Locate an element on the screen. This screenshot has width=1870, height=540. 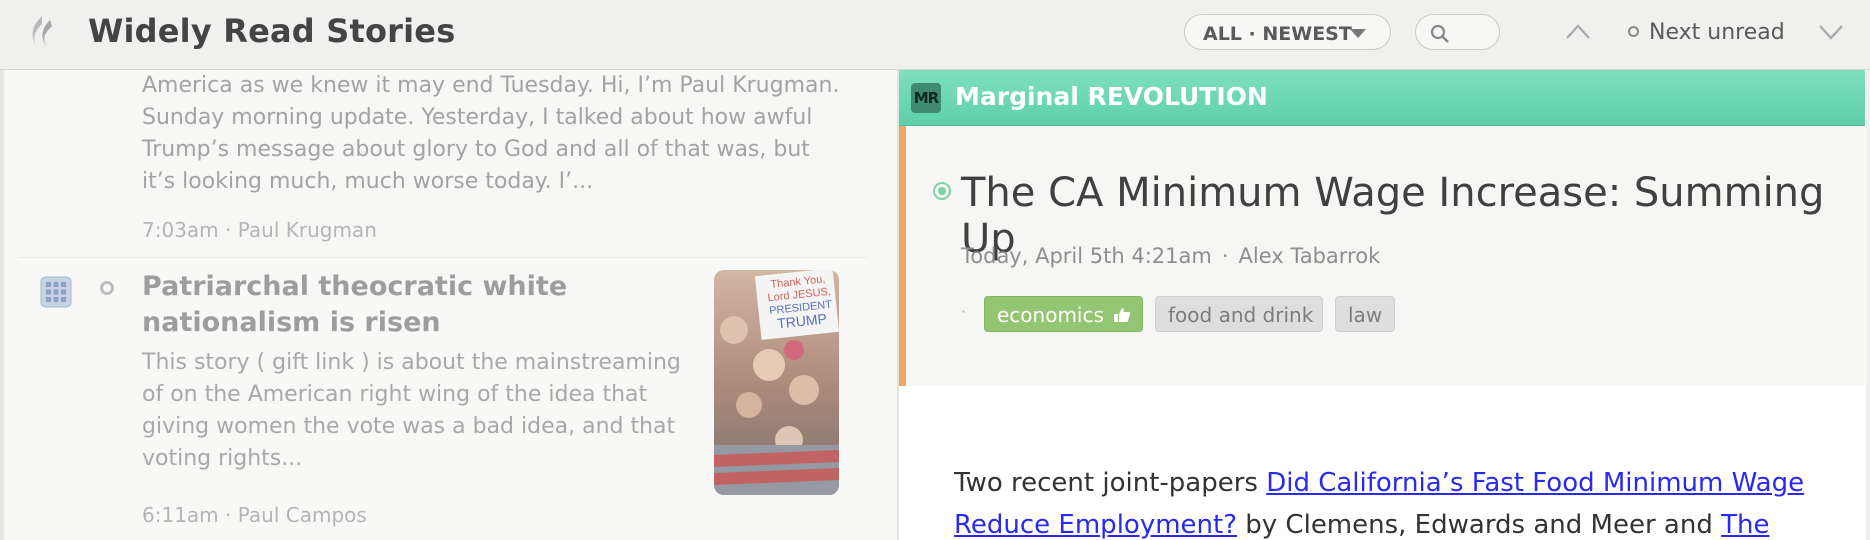
feed-favicon: MR is located at coordinates (926, 98).